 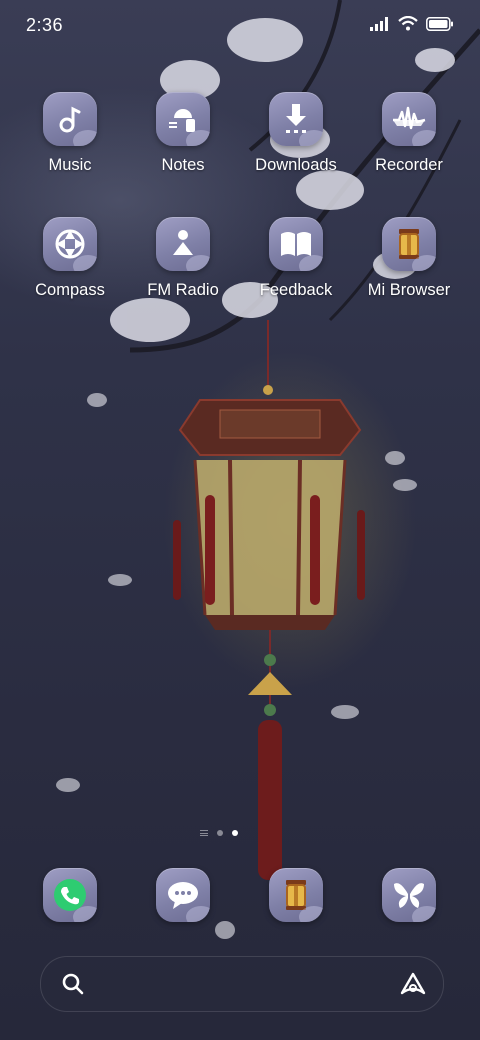 I want to click on status-bar: 2:36, so click(x=240, y=25).